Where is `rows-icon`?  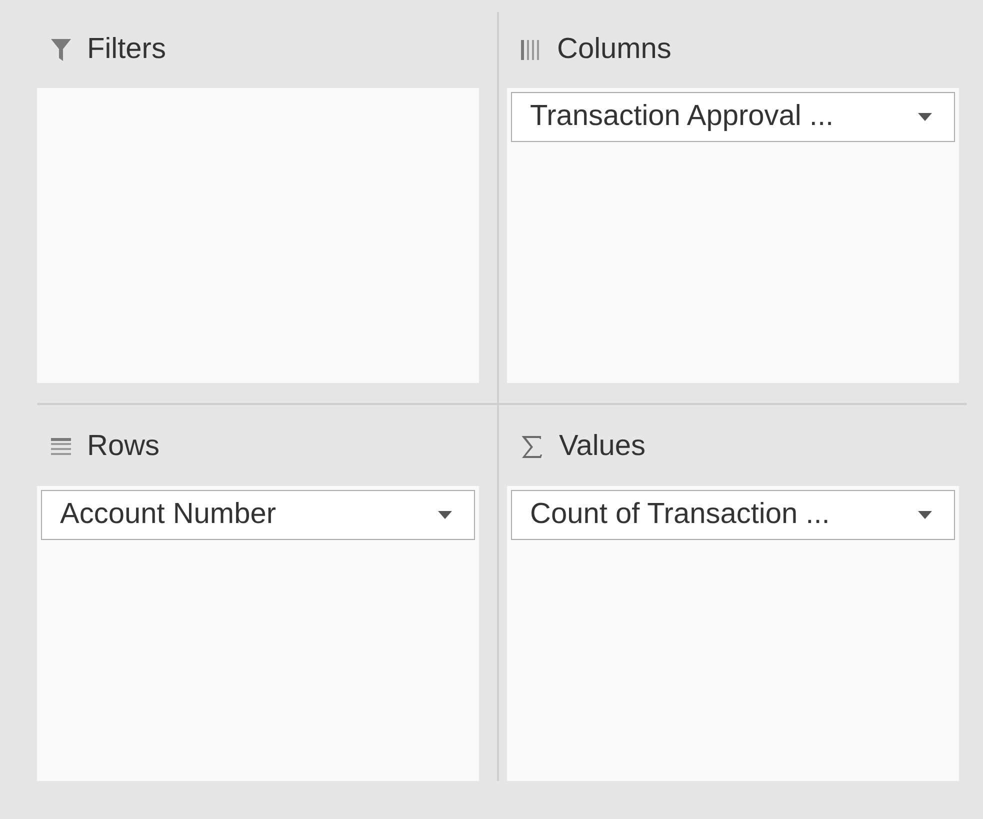 rows-icon is located at coordinates (61, 447).